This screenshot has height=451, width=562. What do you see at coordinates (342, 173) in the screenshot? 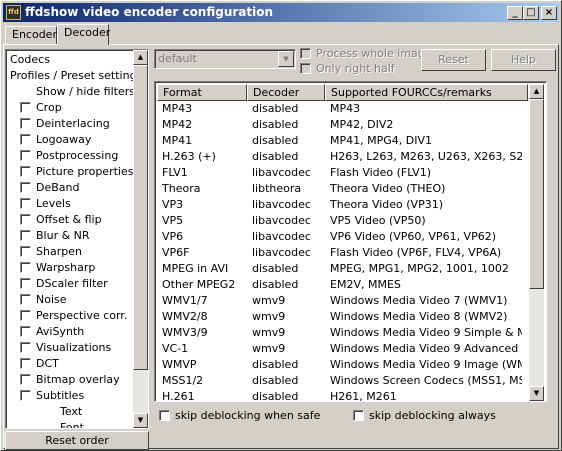
I see `table-row: FLV1 libavcodec Flash Video (FLV1)` at bounding box center [342, 173].